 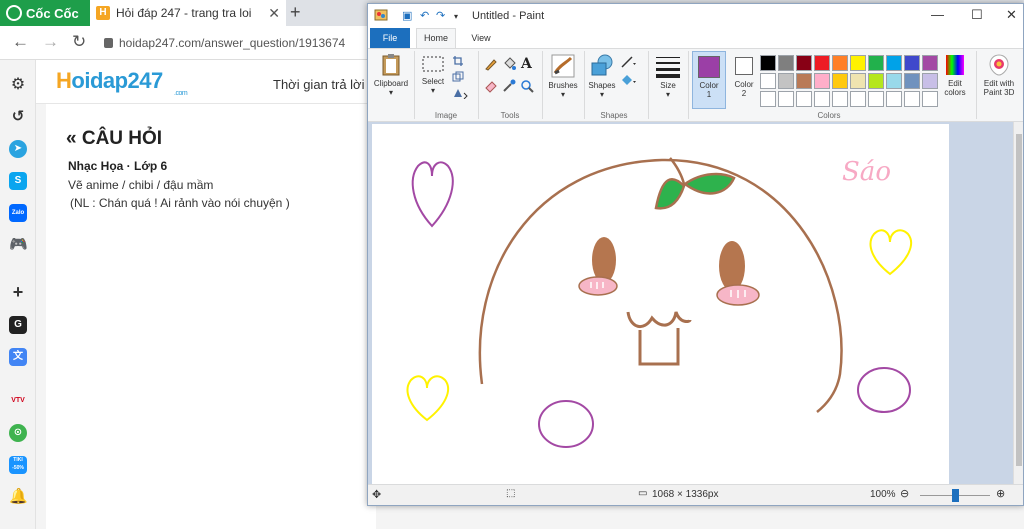 What do you see at coordinates (274, 13) in the screenshot?
I see `tab-close-icon: ✕` at bounding box center [274, 13].